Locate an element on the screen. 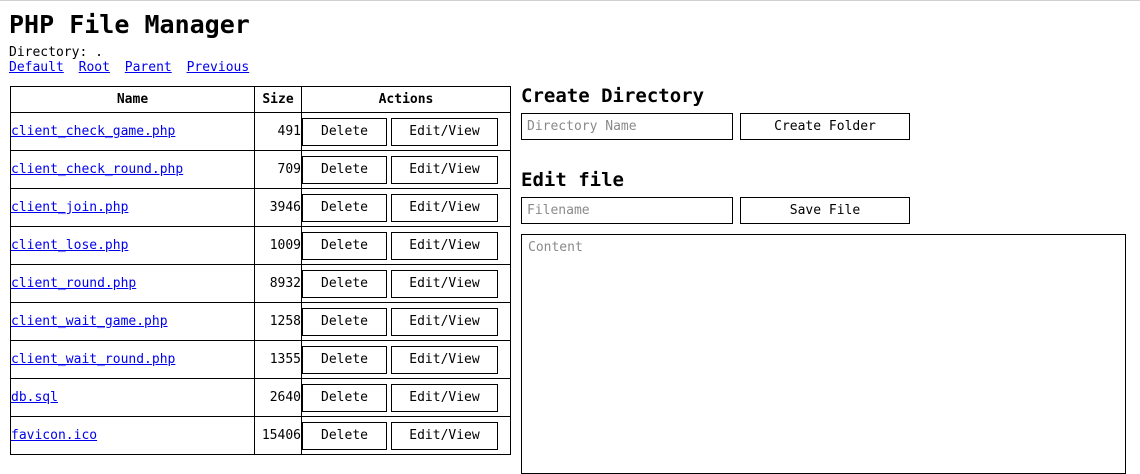 This screenshot has width=1140, height=474. file-size-cell: 1258 is located at coordinates (278, 321).